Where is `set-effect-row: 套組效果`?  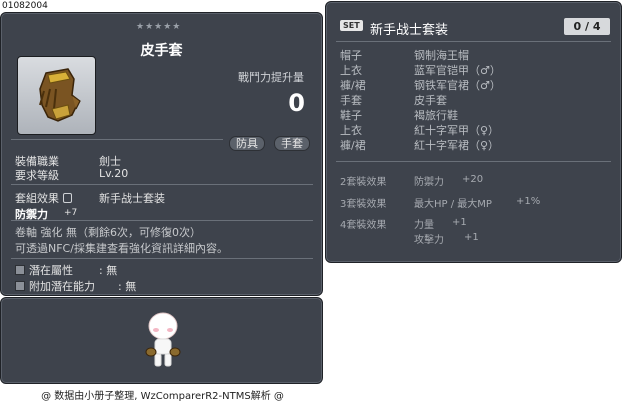 set-effect-row: 套組效果 is located at coordinates (43, 198).